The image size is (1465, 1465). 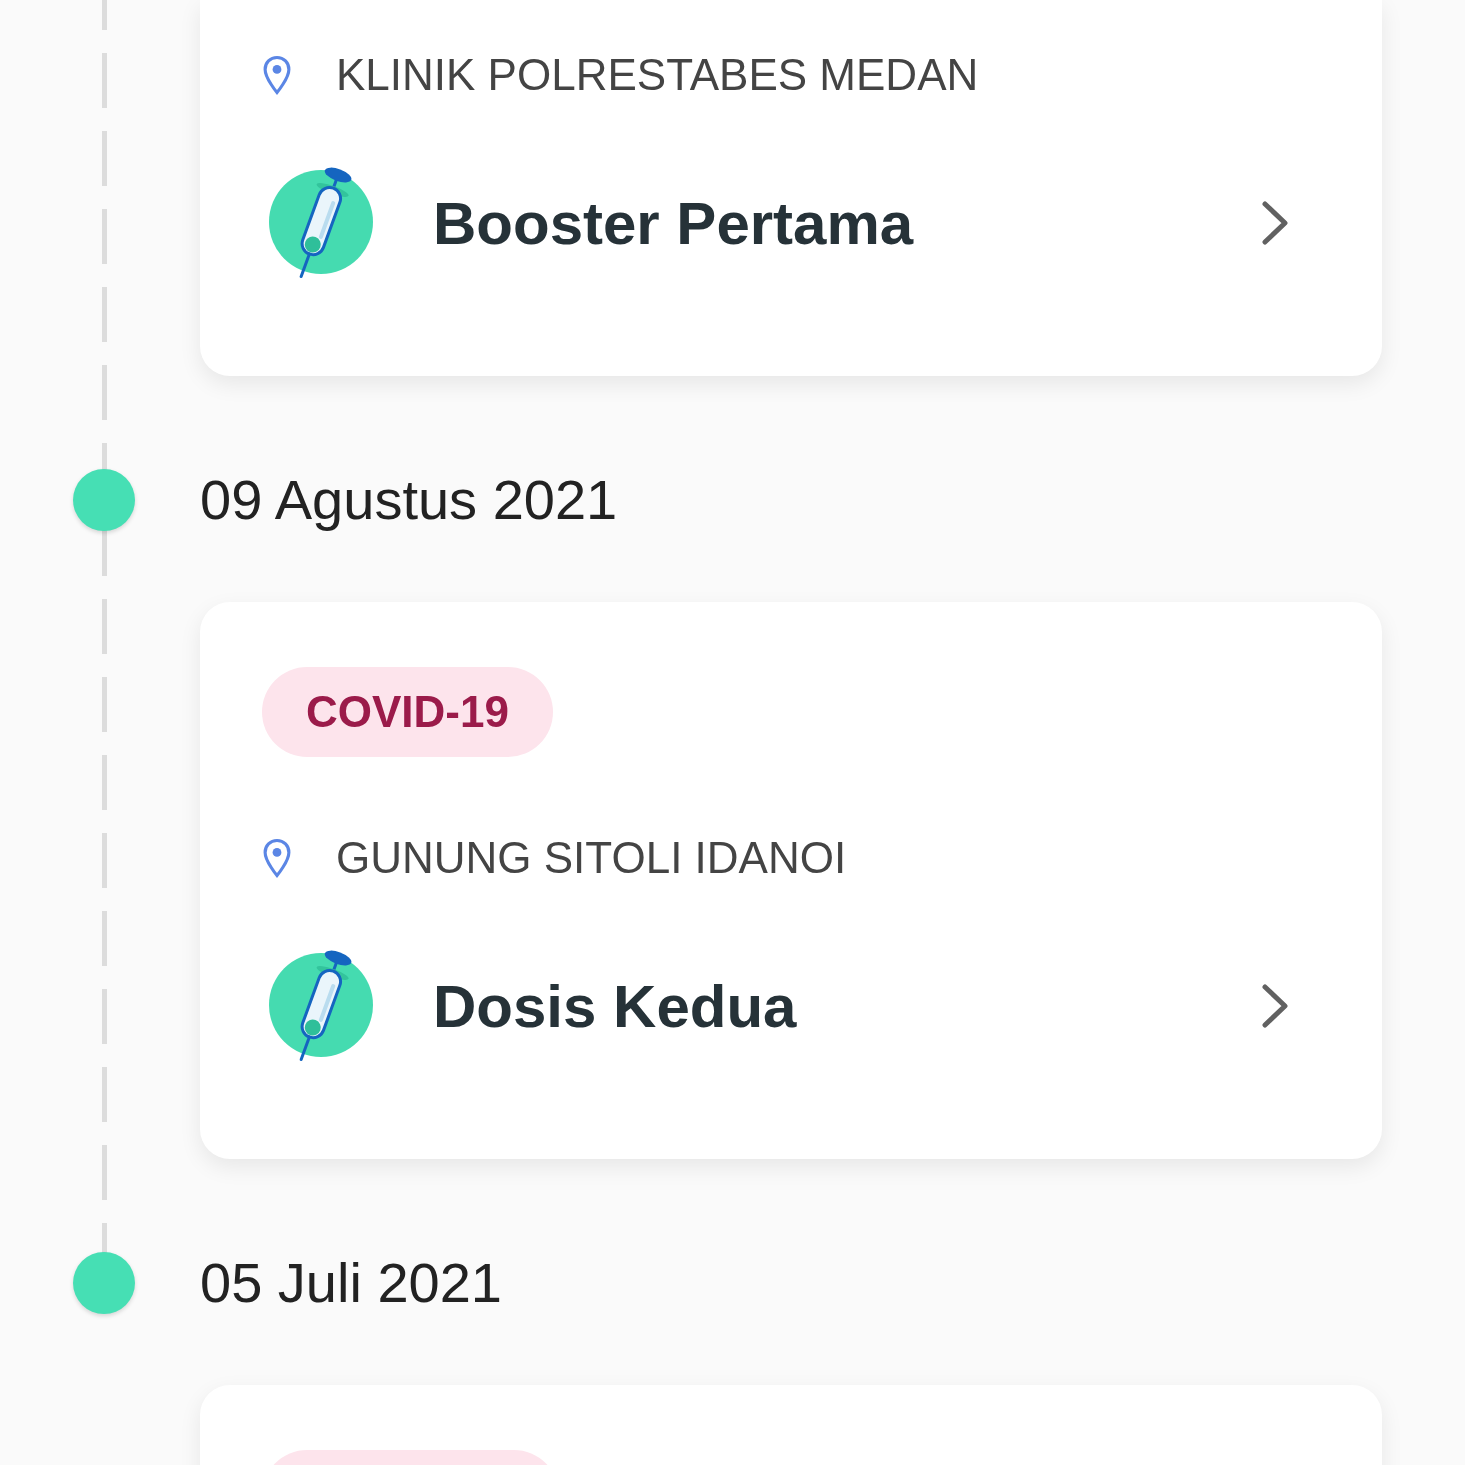 What do you see at coordinates (591, 858) in the screenshot?
I see `location-label: GUNUNG SITOLI IDANOI` at bounding box center [591, 858].